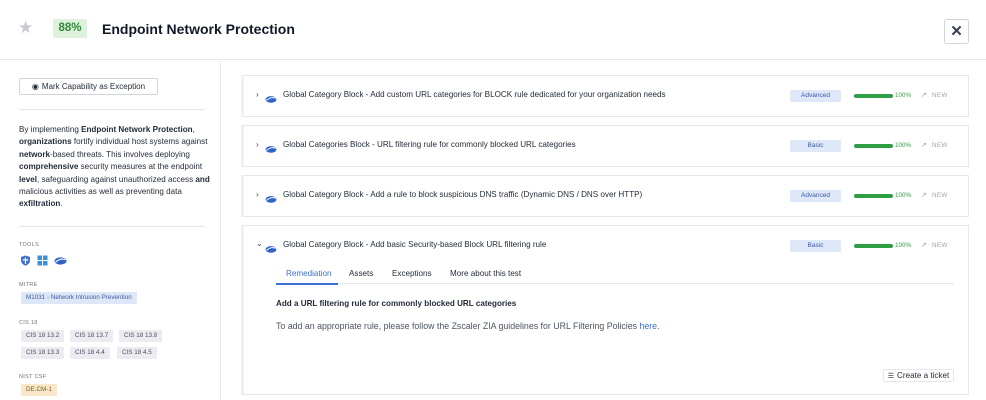 This screenshot has height=400, width=986. What do you see at coordinates (137, 129) in the screenshot?
I see `desc-bold: Endpoint Network Protection` at bounding box center [137, 129].